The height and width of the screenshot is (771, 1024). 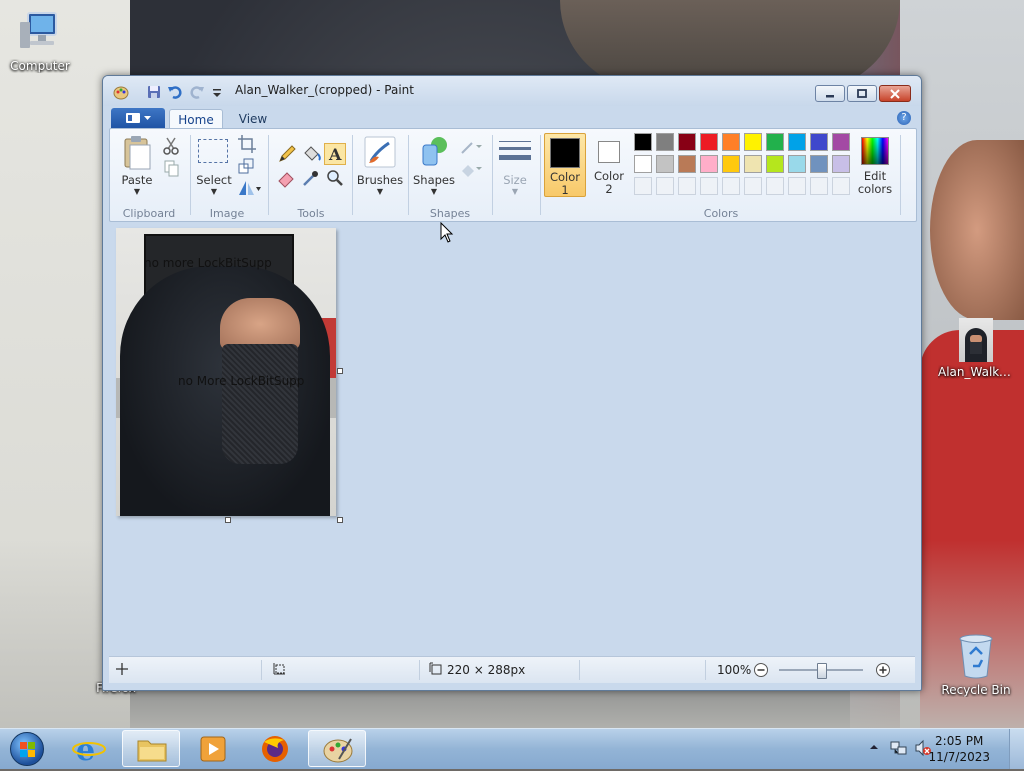 What do you see at coordinates (138, 118) in the screenshot?
I see `paint-menu-button` at bounding box center [138, 118].